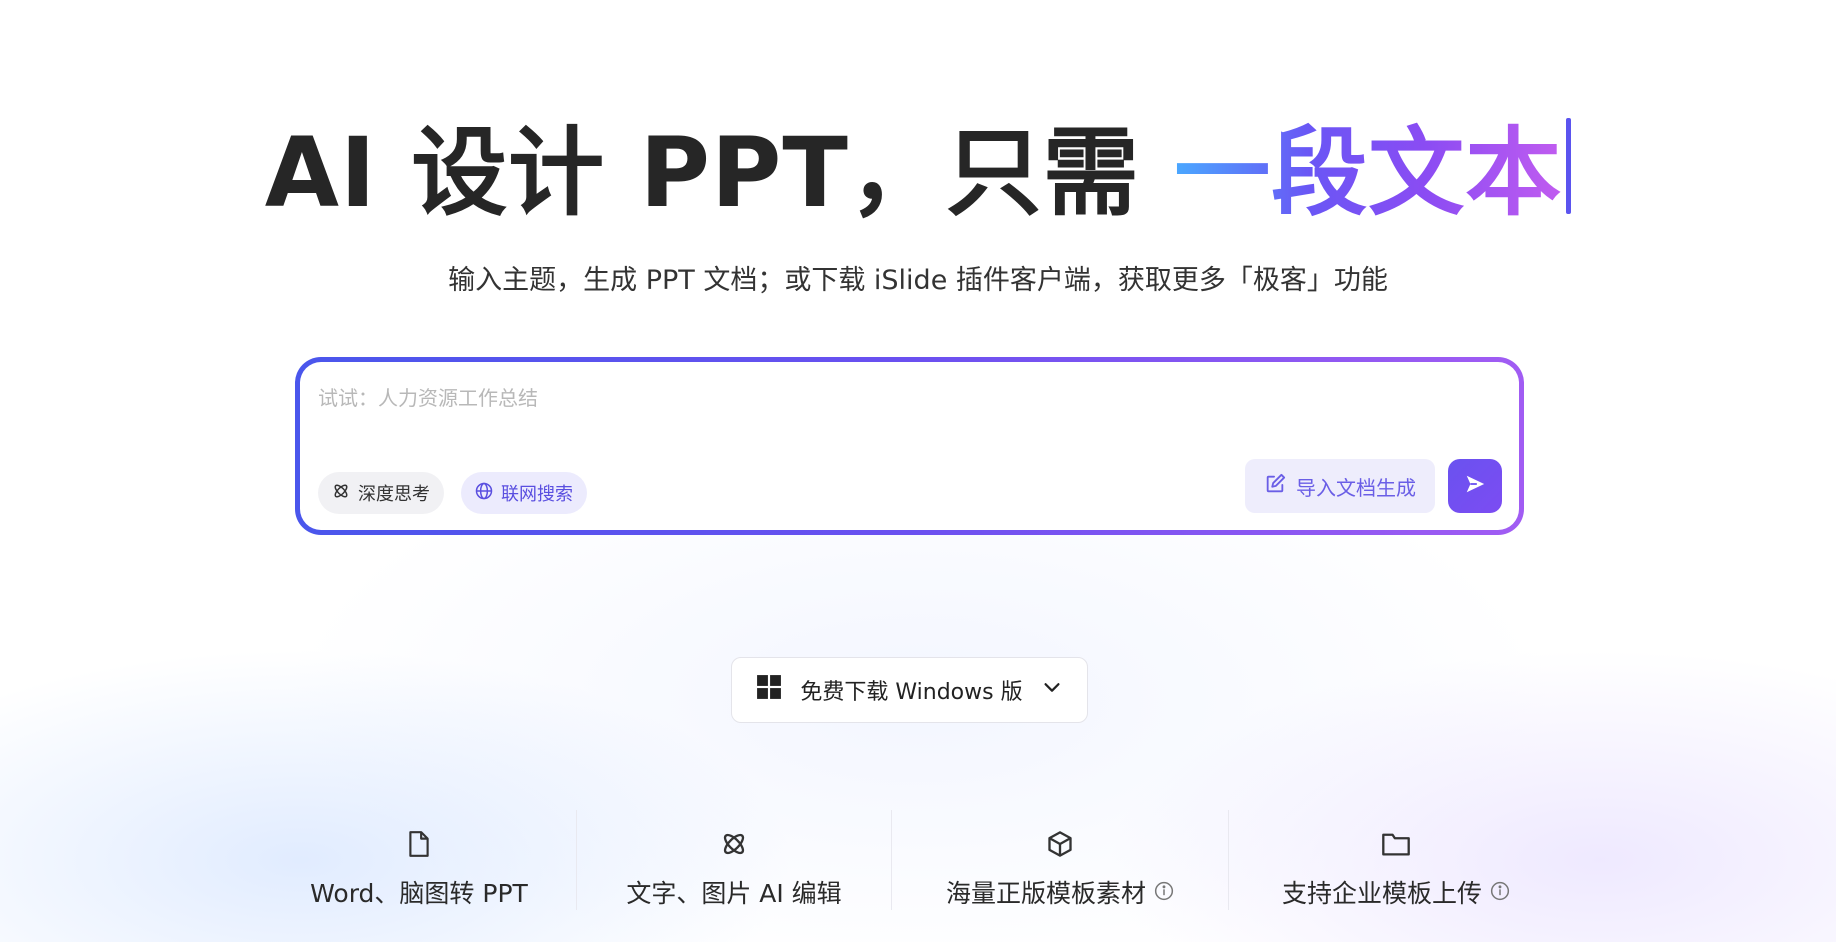 Image resolution: width=1836 pixels, height=942 pixels. I want to click on send-button, so click(1475, 486).